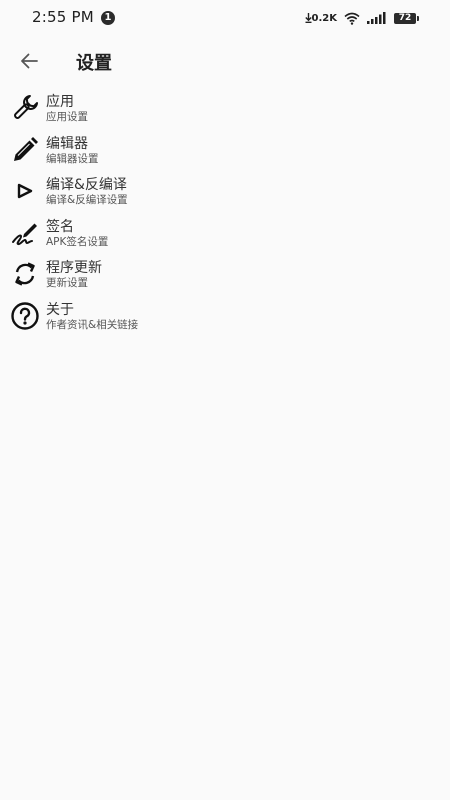  What do you see at coordinates (25, 108) in the screenshot?
I see `wrench-icon` at bounding box center [25, 108].